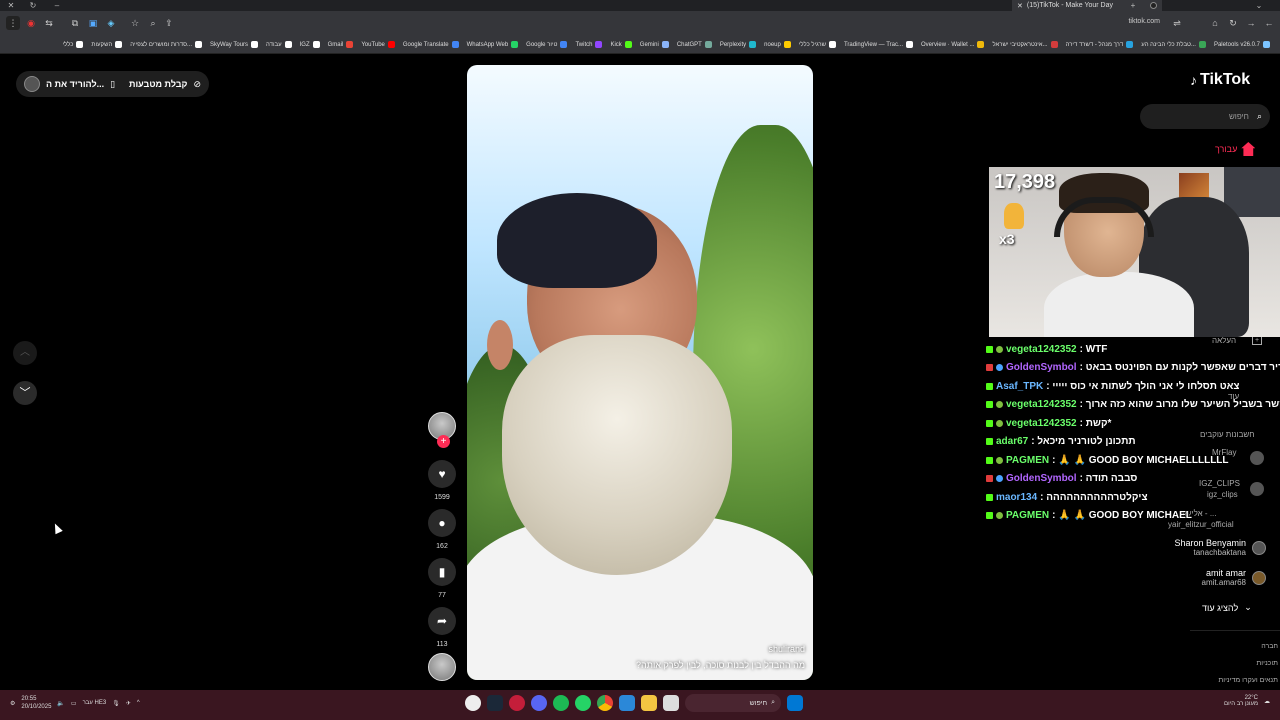 Image resolution: width=1280 pixels, height=720 pixels. I want to click on bookmark-item: שרגיל כללי, so click(817, 44).